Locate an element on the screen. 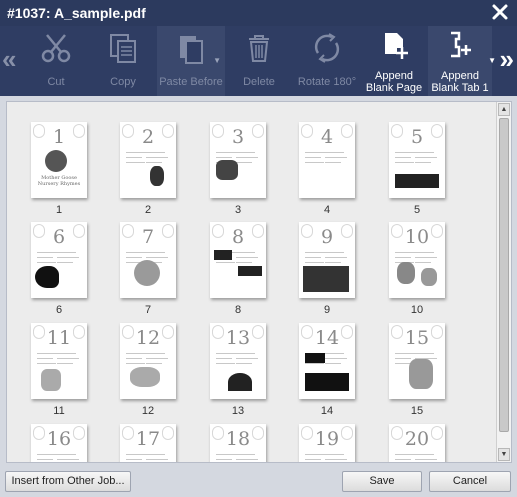 The image size is (517, 497). scroll-thumb is located at coordinates (504, 275).